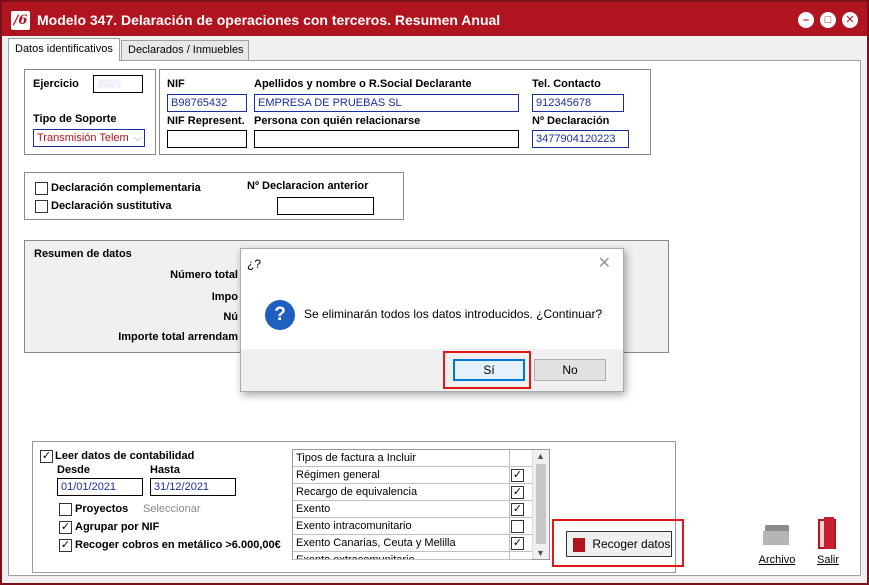  Describe the element at coordinates (579, 544) in the screenshot. I see `document-icon` at that location.